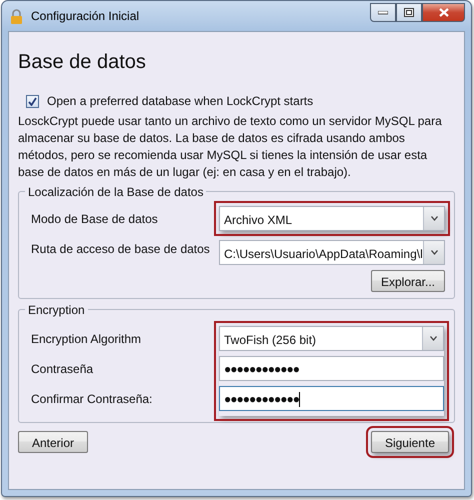 This screenshot has height=500, width=474. What do you see at coordinates (331, 338) in the screenshot?
I see `dropdown-field: TwoFish (256 bit)` at bounding box center [331, 338].